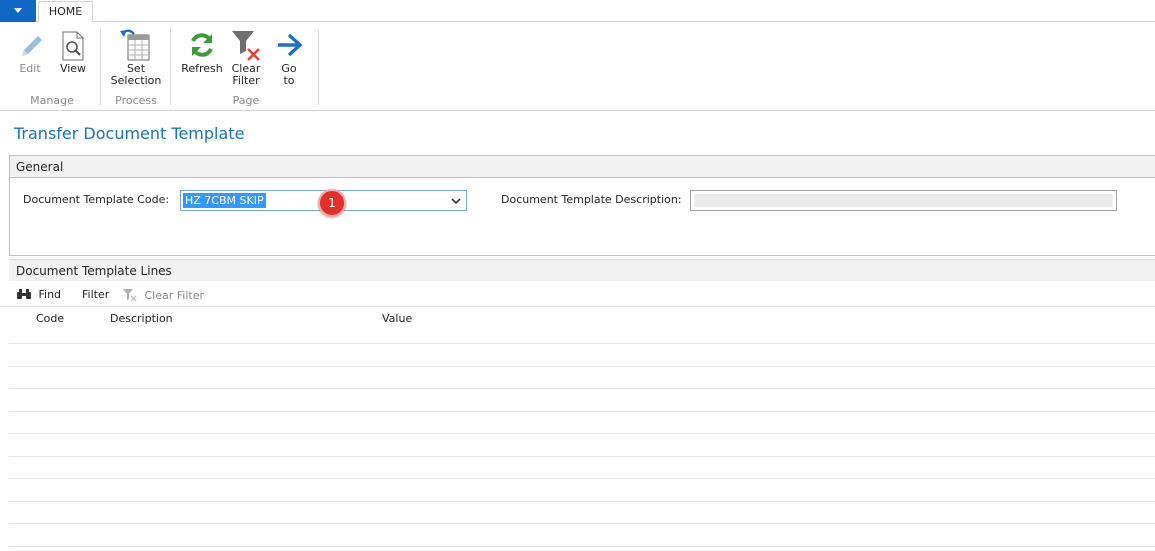  What do you see at coordinates (591, 199) in the screenshot?
I see `document-template-description-label: Document Template Description:` at bounding box center [591, 199].